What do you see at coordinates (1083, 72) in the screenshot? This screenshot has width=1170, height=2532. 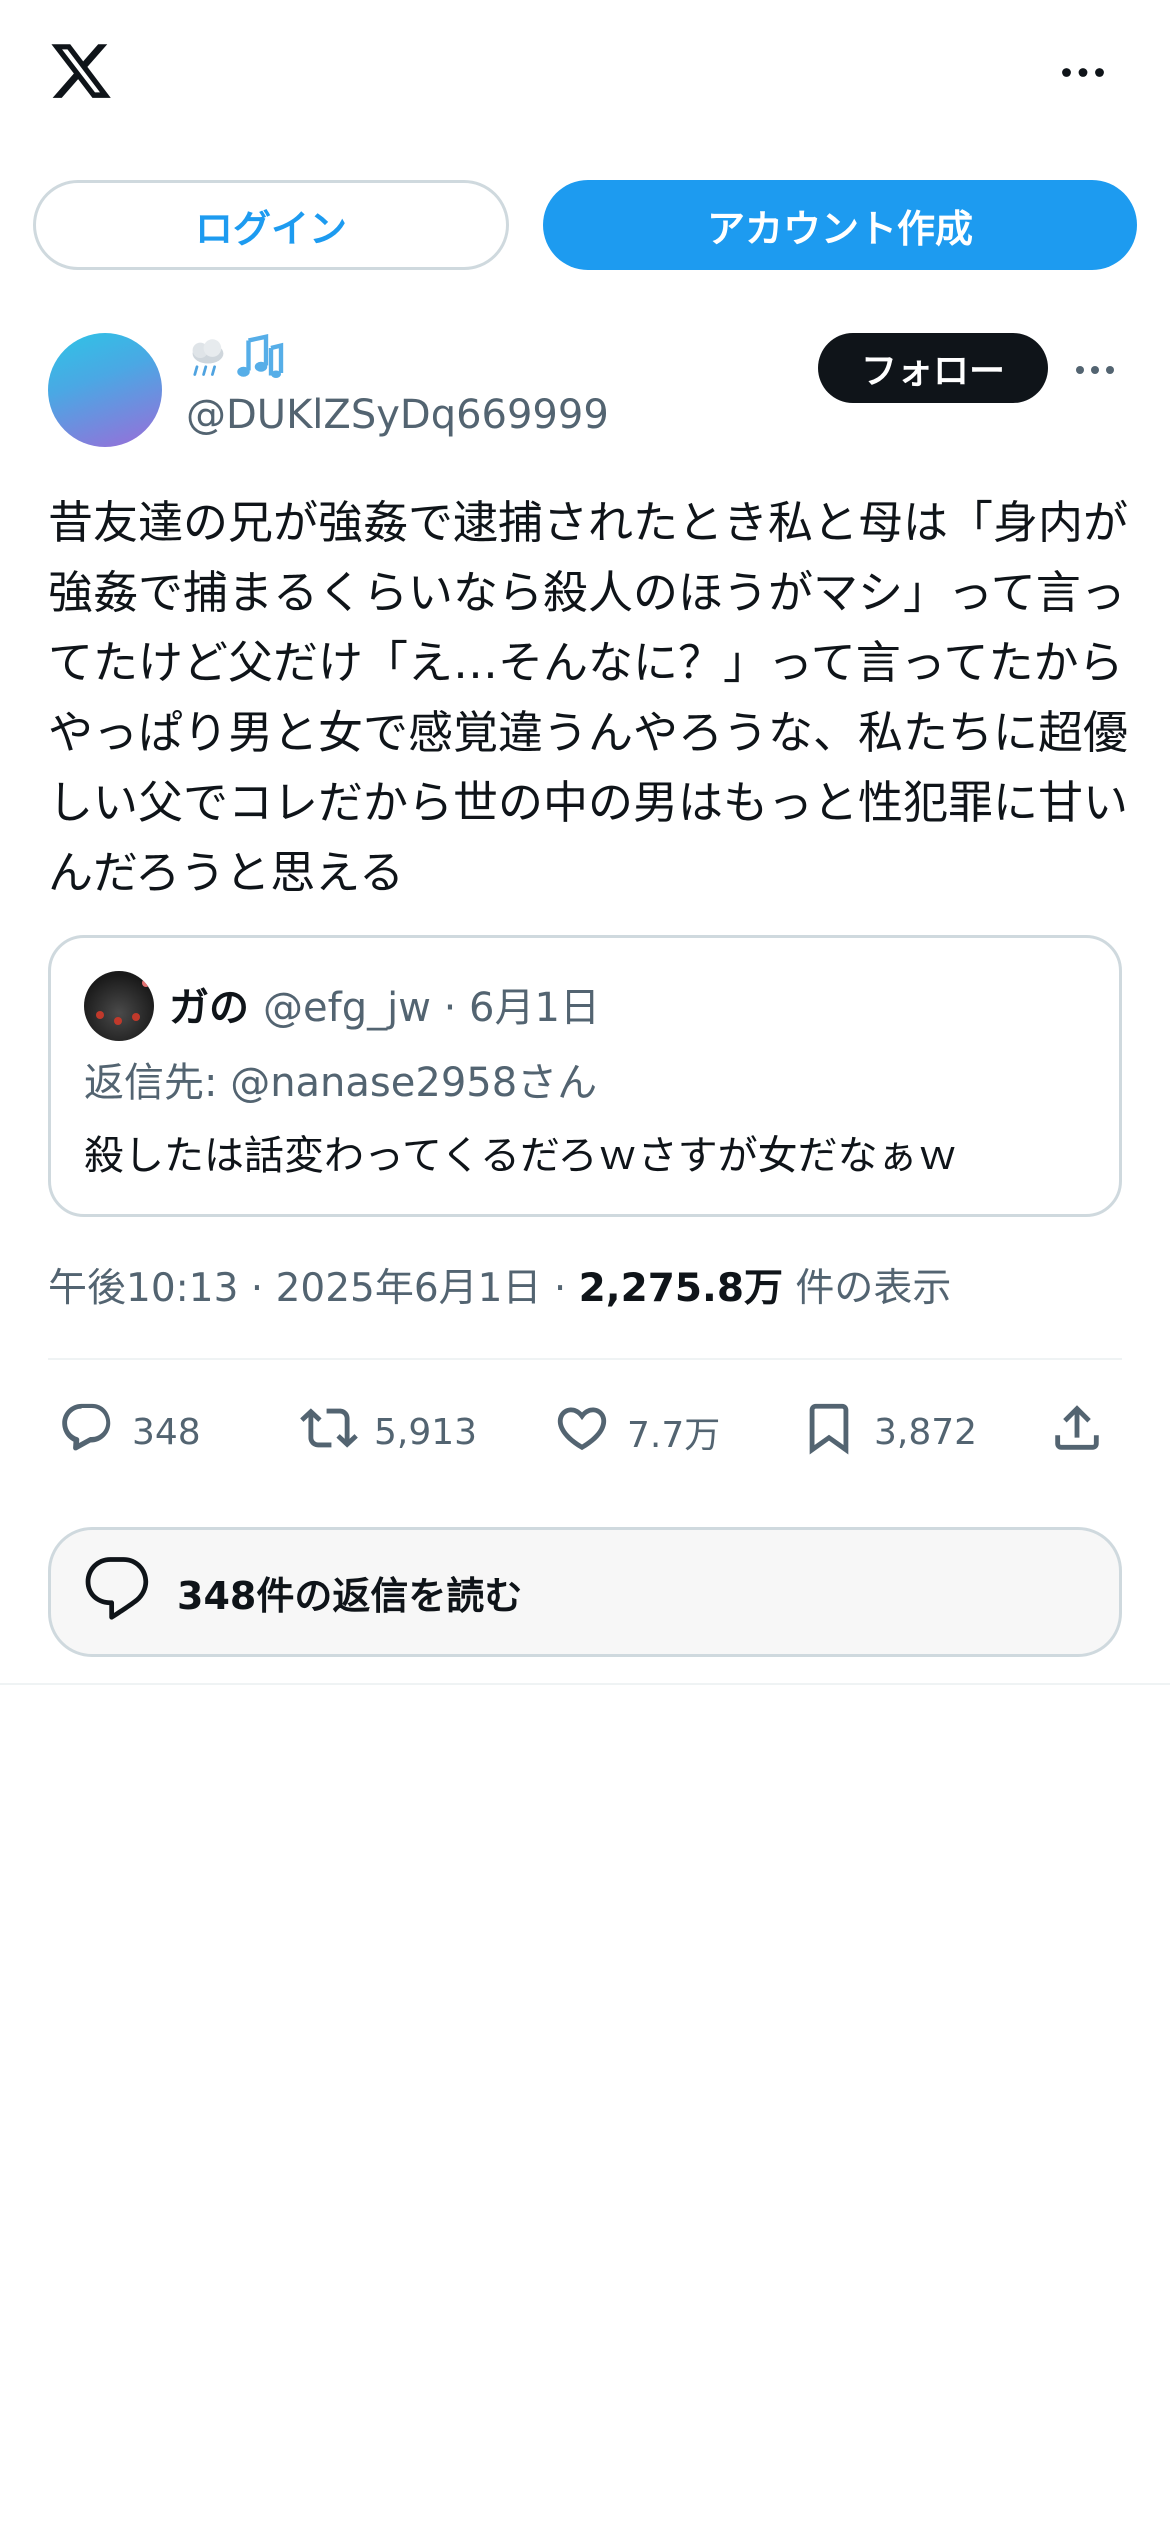 I see `more-horizontal-icon` at bounding box center [1083, 72].